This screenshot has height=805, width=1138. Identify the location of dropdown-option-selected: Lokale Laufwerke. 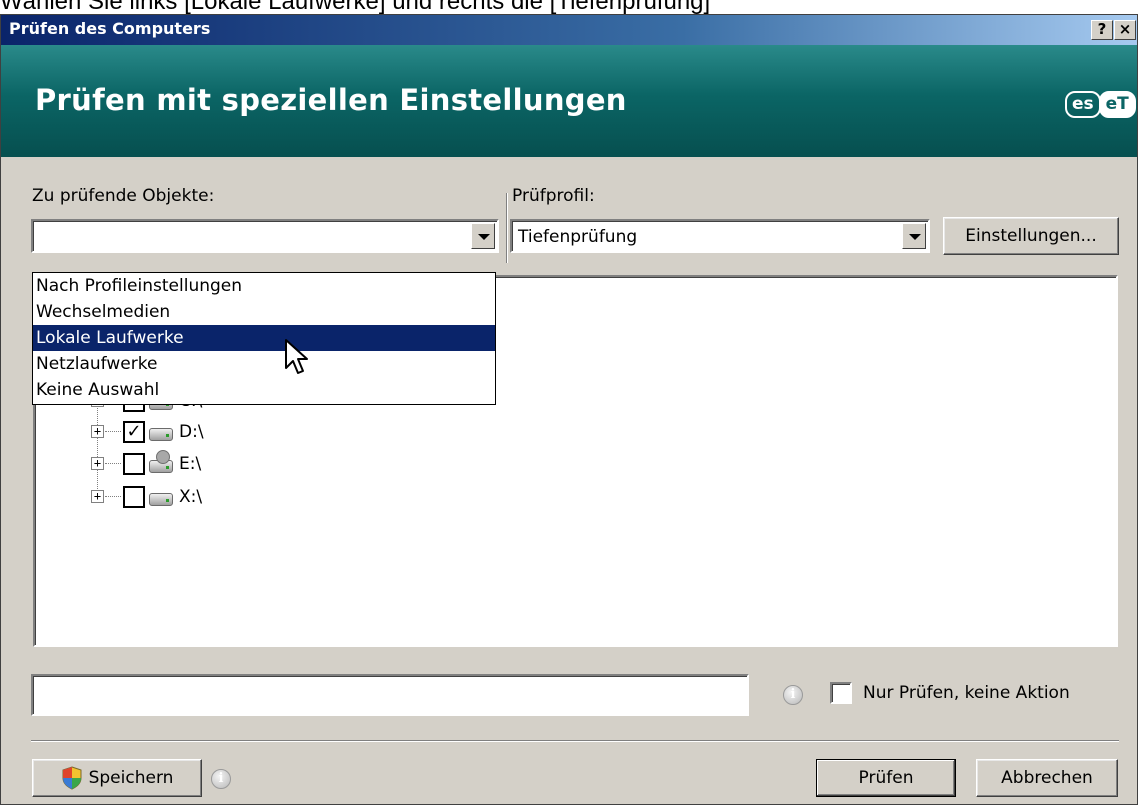
(264, 338).